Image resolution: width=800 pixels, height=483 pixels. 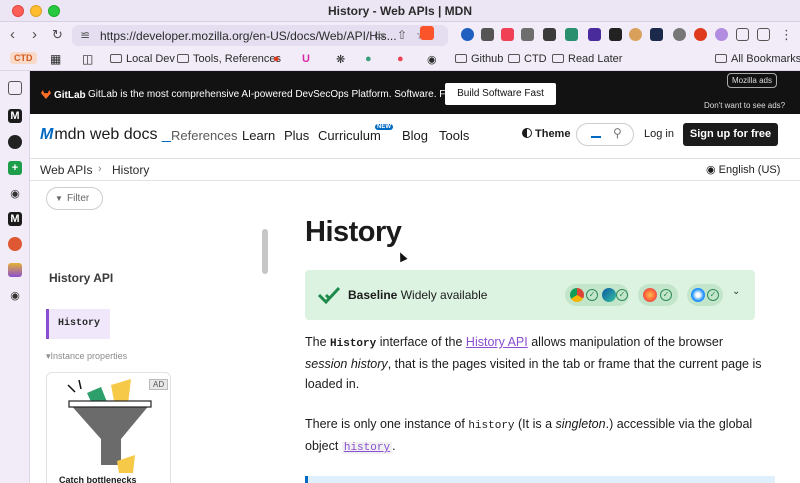 I want to click on theme-toggle: Theme, so click(x=546, y=134).